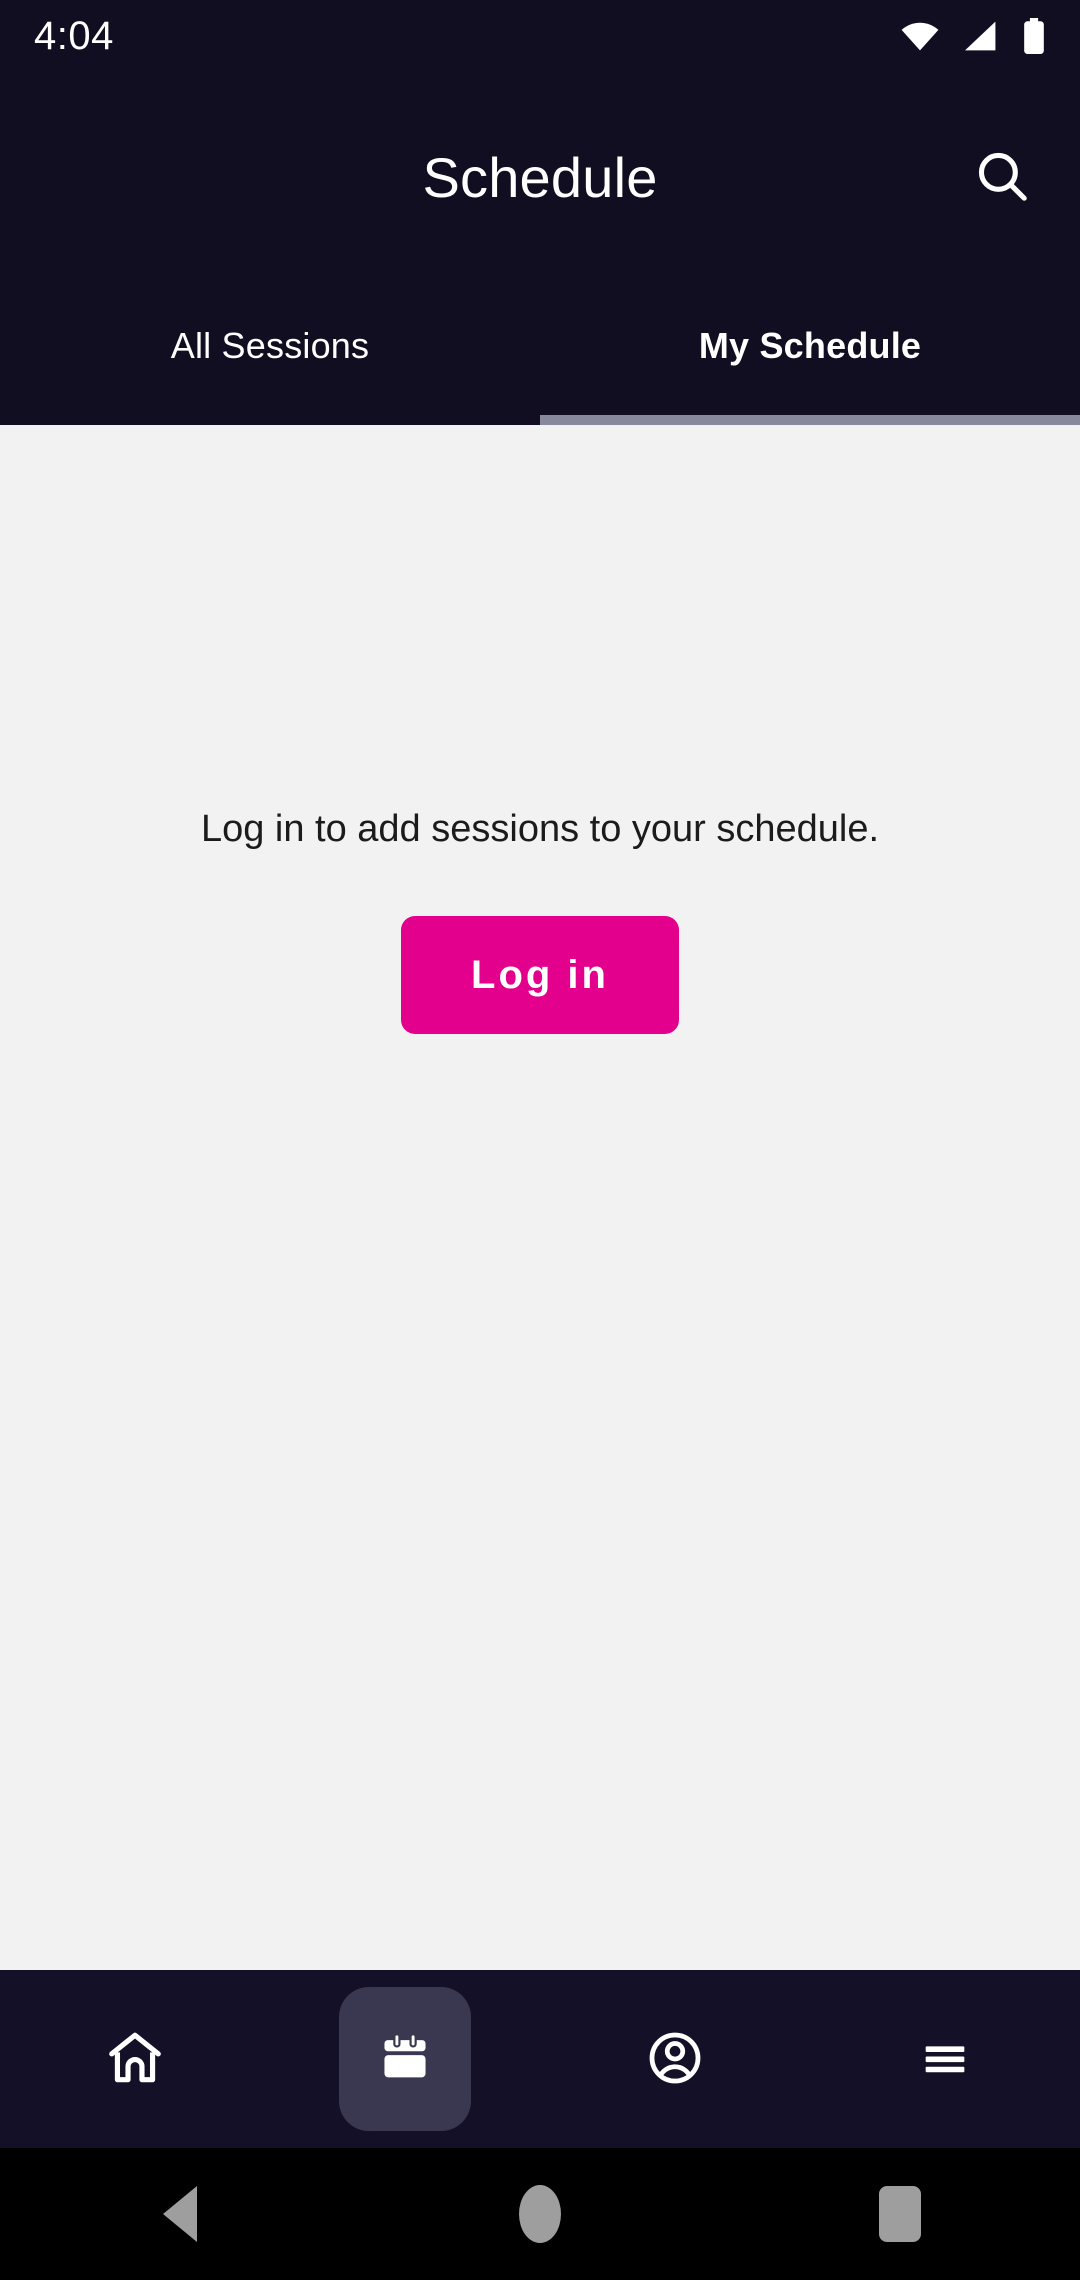 The width and height of the screenshot is (1080, 2280). I want to click on cellular-signal-icon, so click(981, 36).